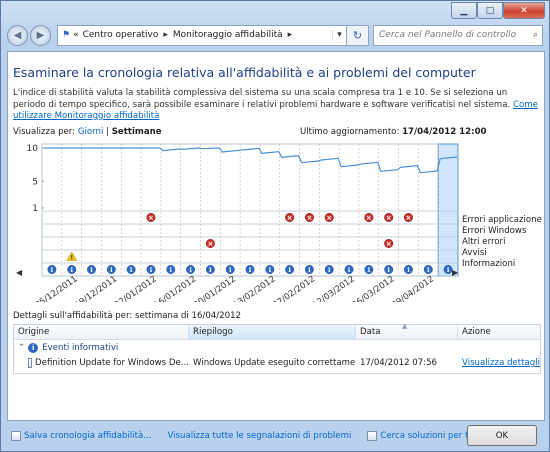  Describe the element at coordinates (399, 363) in the screenshot. I see `row-date: 17/04/2012 07:56` at that location.